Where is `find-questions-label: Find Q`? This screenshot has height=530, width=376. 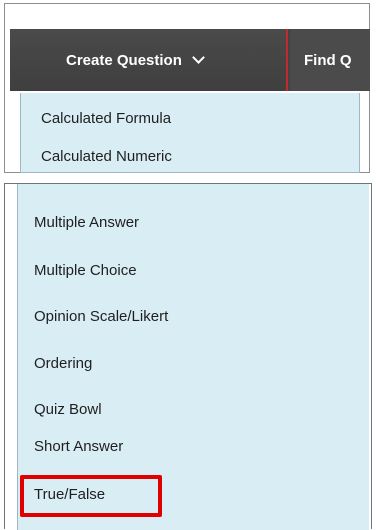 find-questions-label: Find Q is located at coordinates (328, 60).